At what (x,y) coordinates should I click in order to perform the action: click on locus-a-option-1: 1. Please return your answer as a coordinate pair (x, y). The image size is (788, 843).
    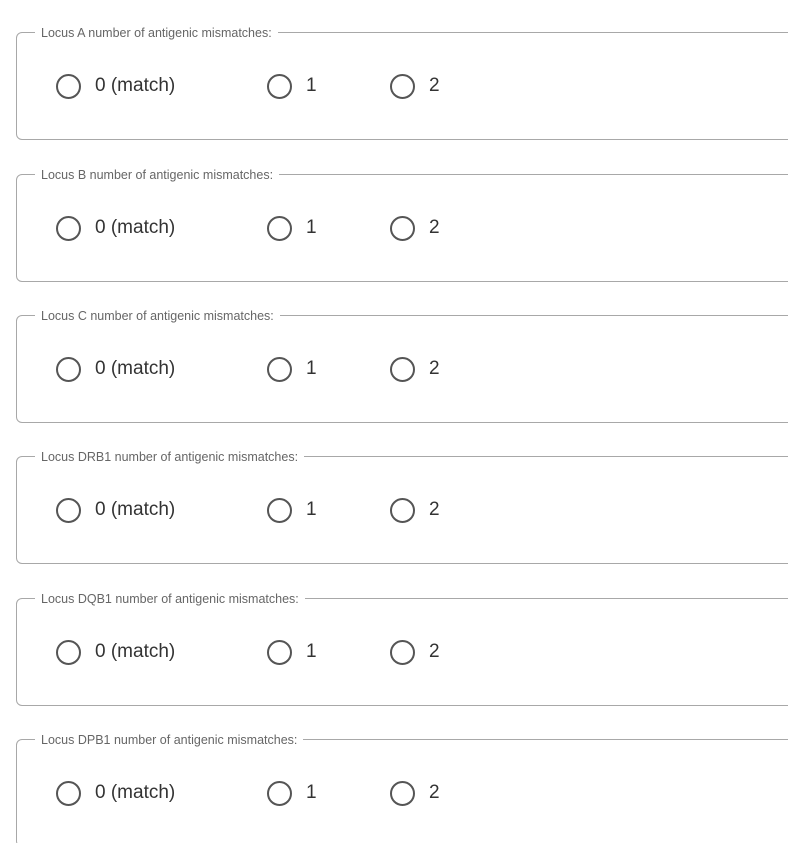
    Looking at the image, I should click on (328, 86).